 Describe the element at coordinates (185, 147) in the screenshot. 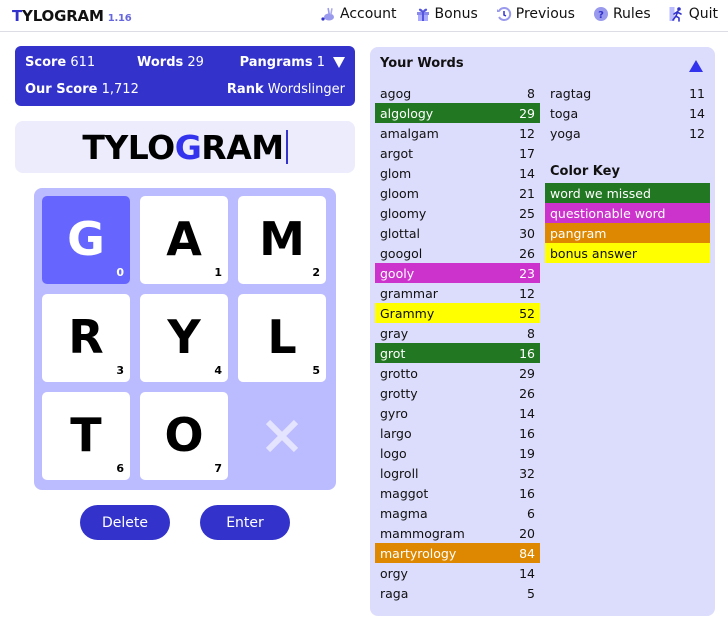

I see `word-entry: TYLOGRAM` at that location.